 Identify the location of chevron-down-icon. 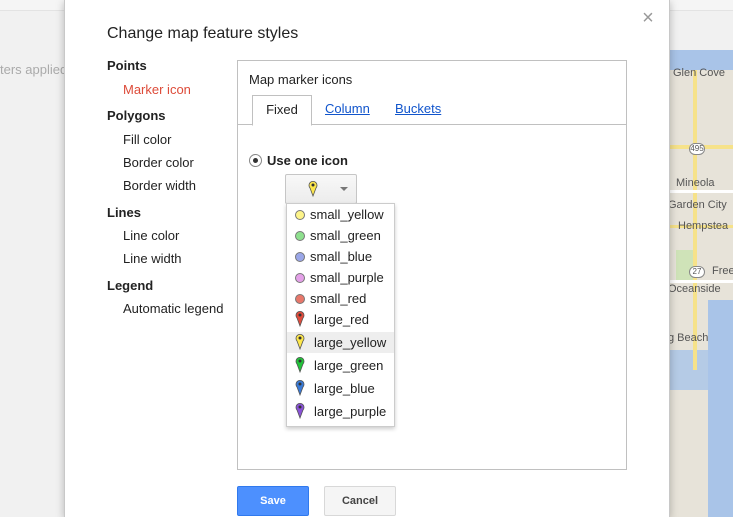
(344, 189).